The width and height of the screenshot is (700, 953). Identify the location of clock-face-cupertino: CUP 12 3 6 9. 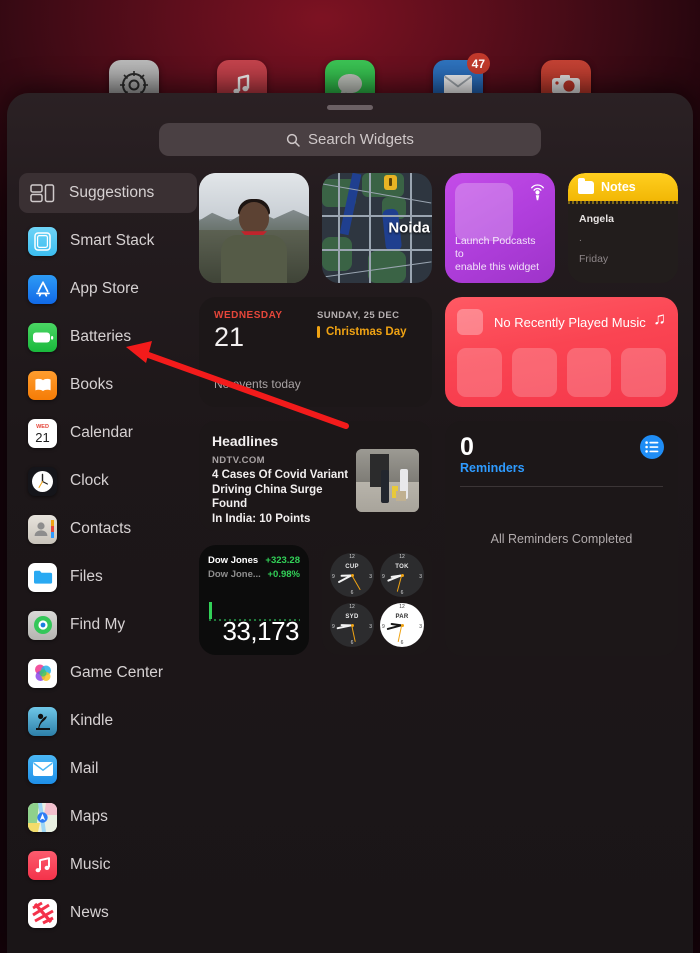
(352, 575).